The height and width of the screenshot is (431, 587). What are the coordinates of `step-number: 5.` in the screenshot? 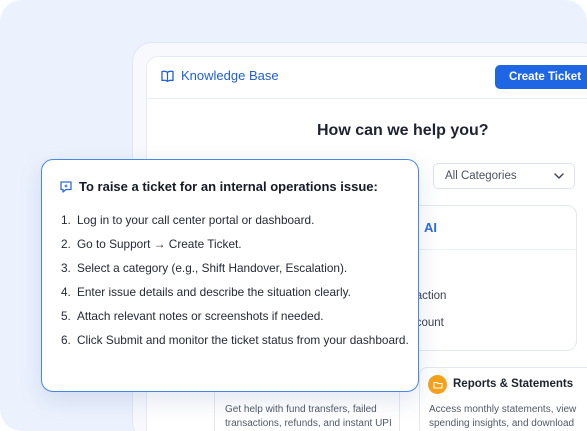 It's located at (66, 316).